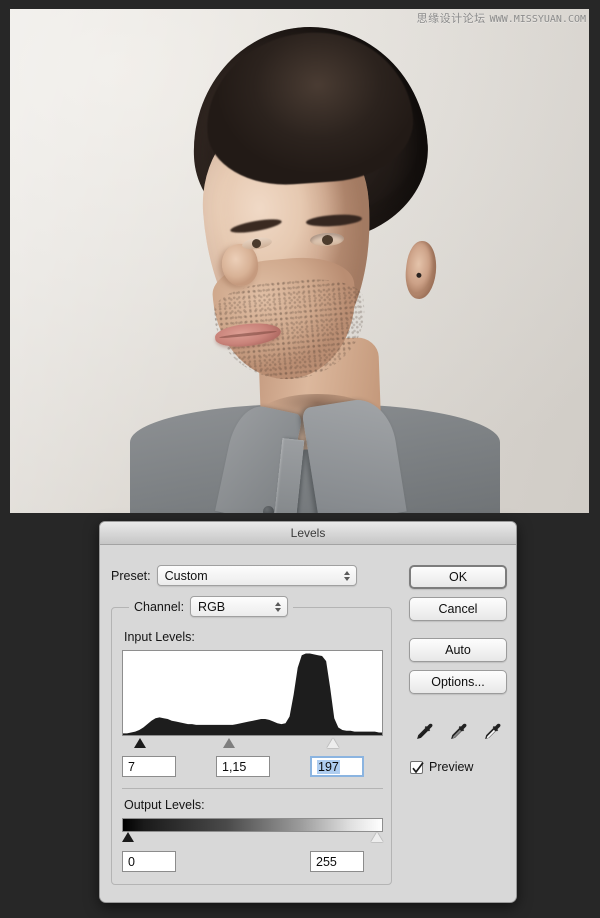 The image size is (600, 918). What do you see at coordinates (252, 825) in the screenshot?
I see `output-levels-gradient` at bounding box center [252, 825].